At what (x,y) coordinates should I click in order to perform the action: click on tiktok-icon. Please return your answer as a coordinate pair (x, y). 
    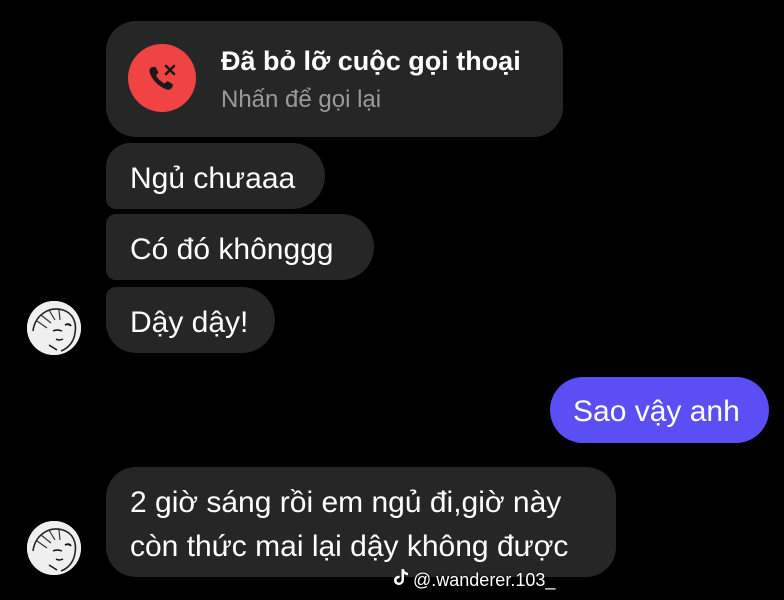
    Looking at the image, I should click on (401, 579).